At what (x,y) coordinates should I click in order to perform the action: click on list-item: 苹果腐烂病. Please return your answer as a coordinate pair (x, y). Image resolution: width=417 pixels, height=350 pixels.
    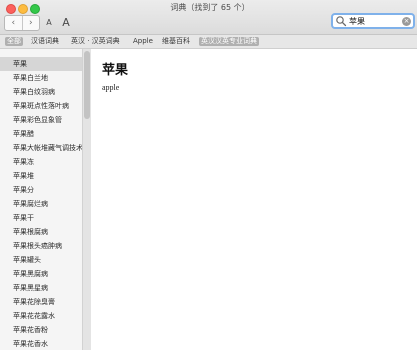
    Looking at the image, I should click on (41, 204).